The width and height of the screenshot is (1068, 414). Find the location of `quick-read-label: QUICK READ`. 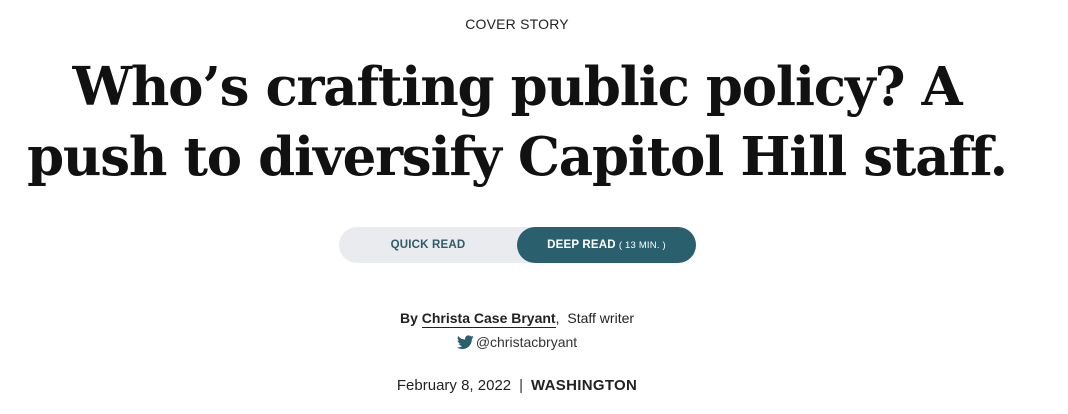

quick-read-label: QUICK READ is located at coordinates (428, 245).